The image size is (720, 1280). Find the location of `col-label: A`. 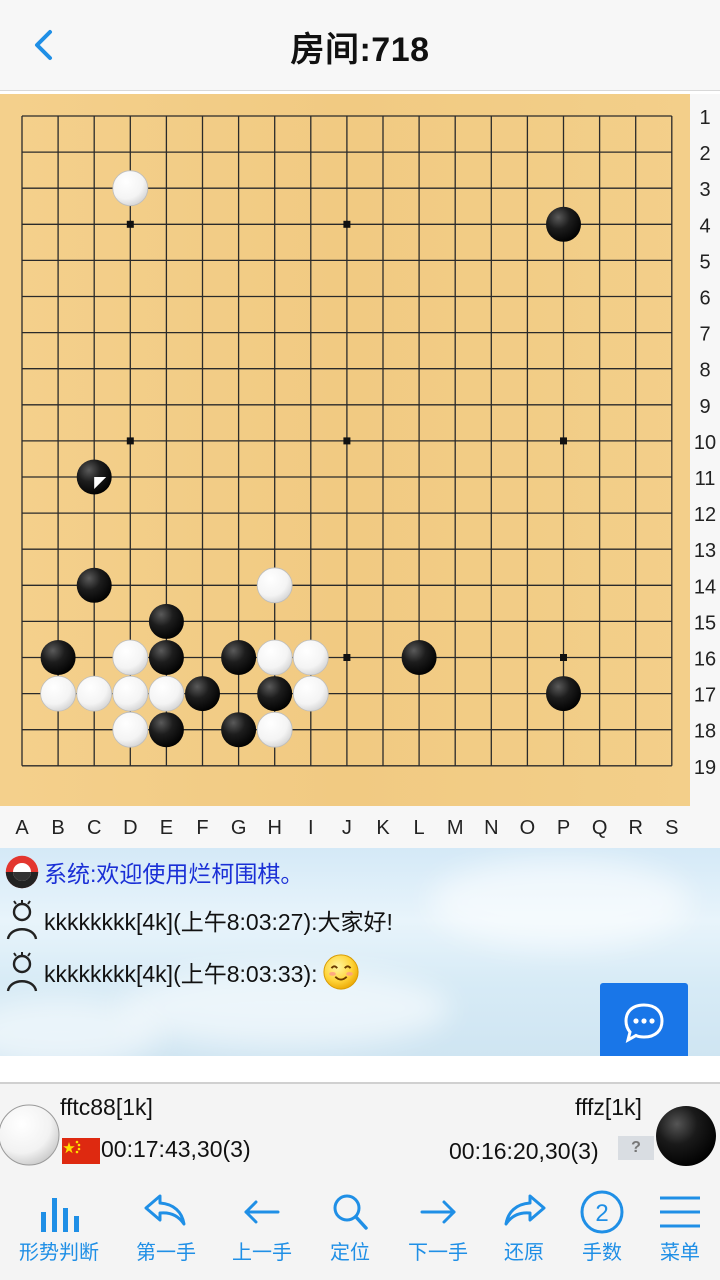

col-label: A is located at coordinates (22, 828).